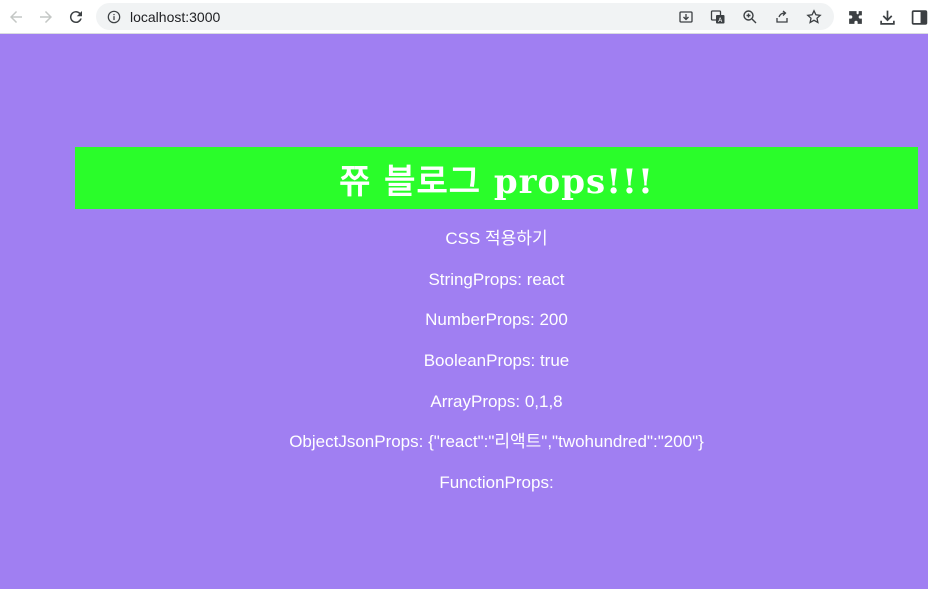 The width and height of the screenshot is (928, 589). Describe the element at coordinates (814, 16) in the screenshot. I see `bookmark-star-icon` at that location.